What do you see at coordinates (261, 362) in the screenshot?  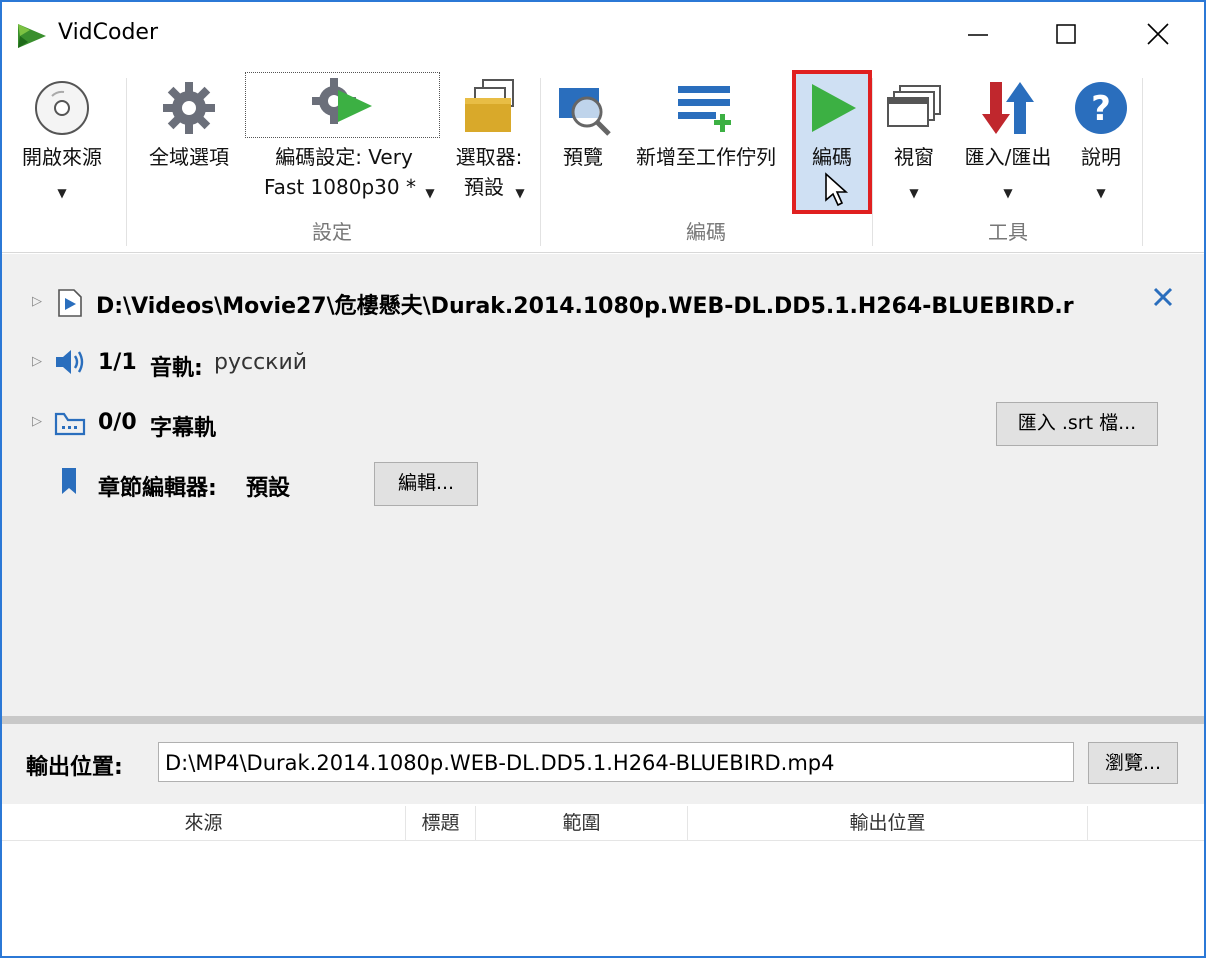 I see `audio-track-value: русский` at bounding box center [261, 362].